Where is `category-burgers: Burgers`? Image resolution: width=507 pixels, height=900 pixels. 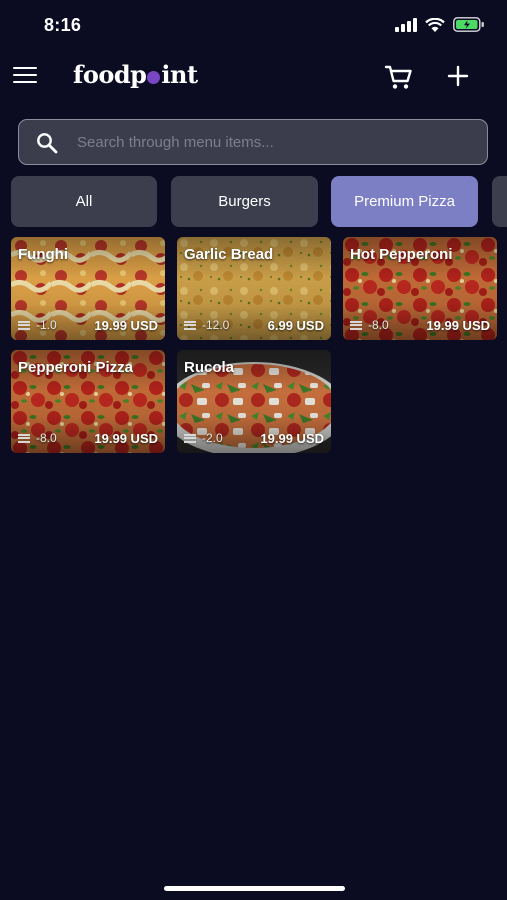 category-burgers: Burgers is located at coordinates (244, 201).